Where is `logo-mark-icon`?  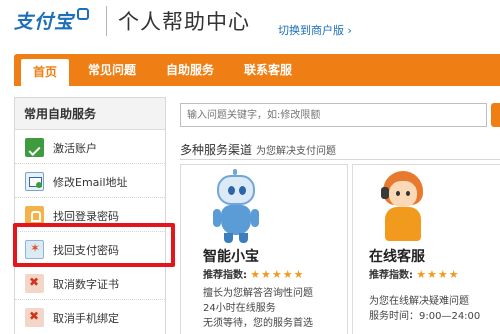
logo-mark-icon is located at coordinates (83, 14).